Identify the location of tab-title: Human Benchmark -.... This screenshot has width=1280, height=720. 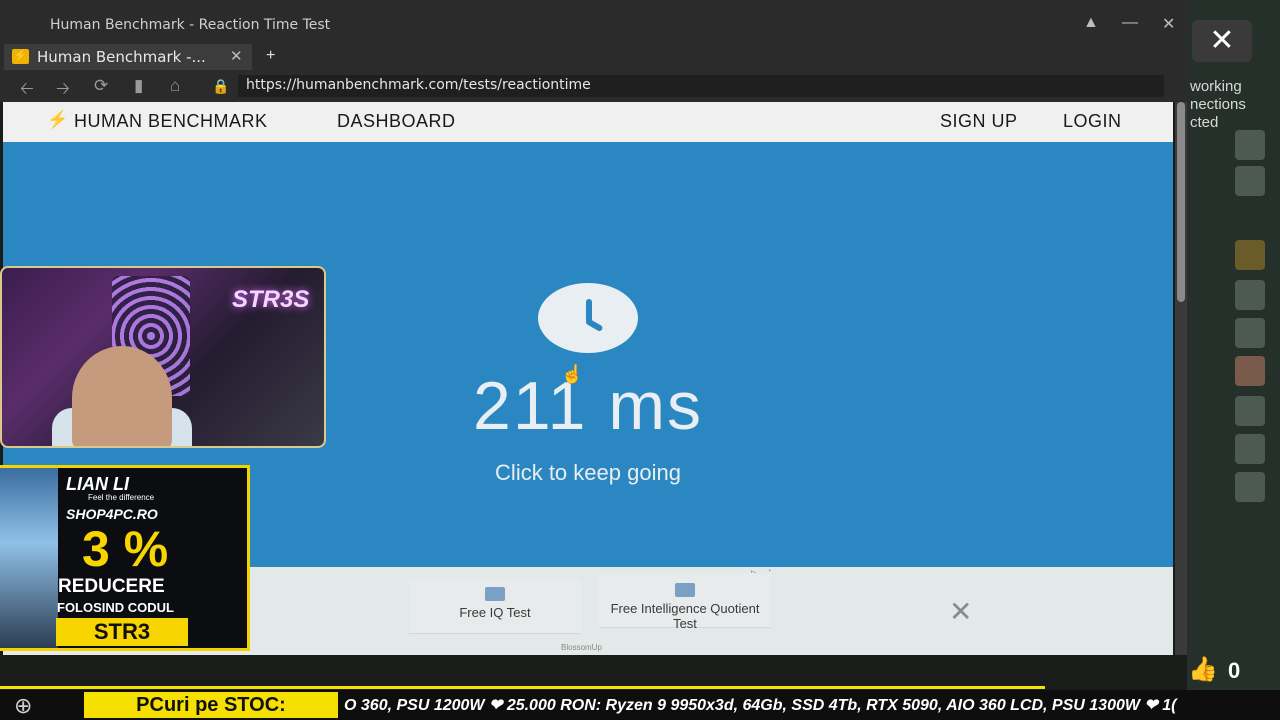
(121, 57).